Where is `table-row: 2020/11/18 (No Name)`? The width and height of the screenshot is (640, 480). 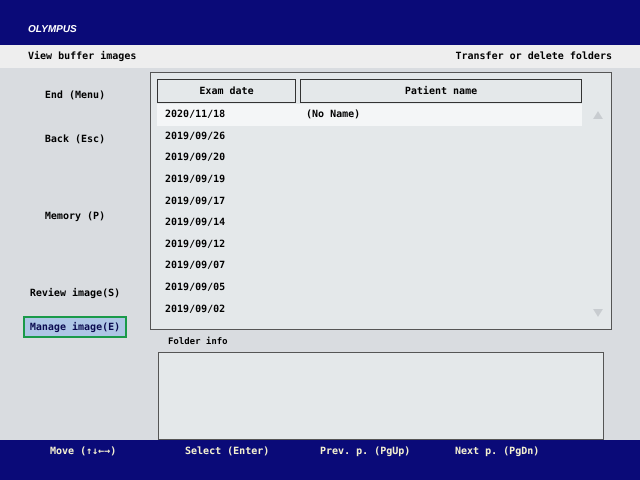 table-row: 2020/11/18 (No Name) is located at coordinates (369, 115).